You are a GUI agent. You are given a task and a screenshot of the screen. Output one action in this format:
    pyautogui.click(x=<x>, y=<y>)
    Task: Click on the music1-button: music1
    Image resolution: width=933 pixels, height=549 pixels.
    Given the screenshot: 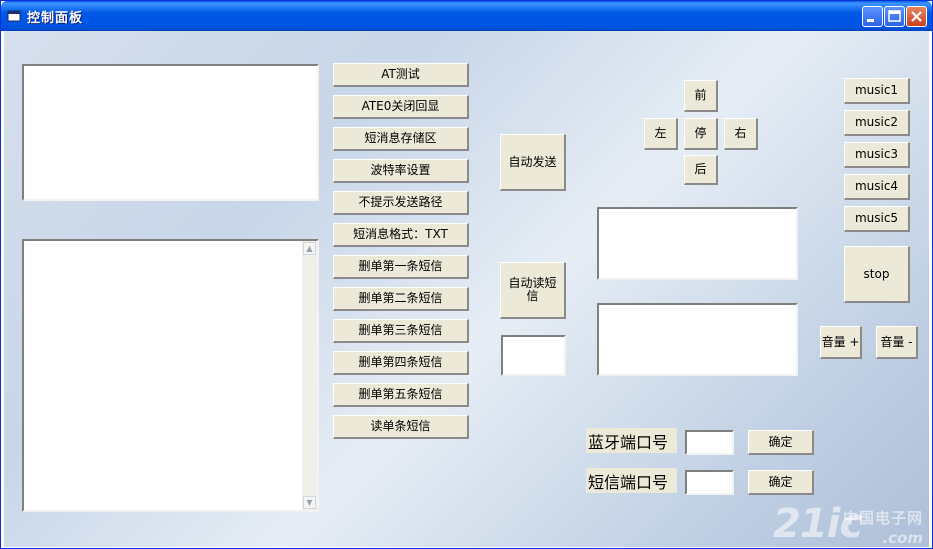 What is the action you would take?
    pyautogui.click(x=877, y=91)
    